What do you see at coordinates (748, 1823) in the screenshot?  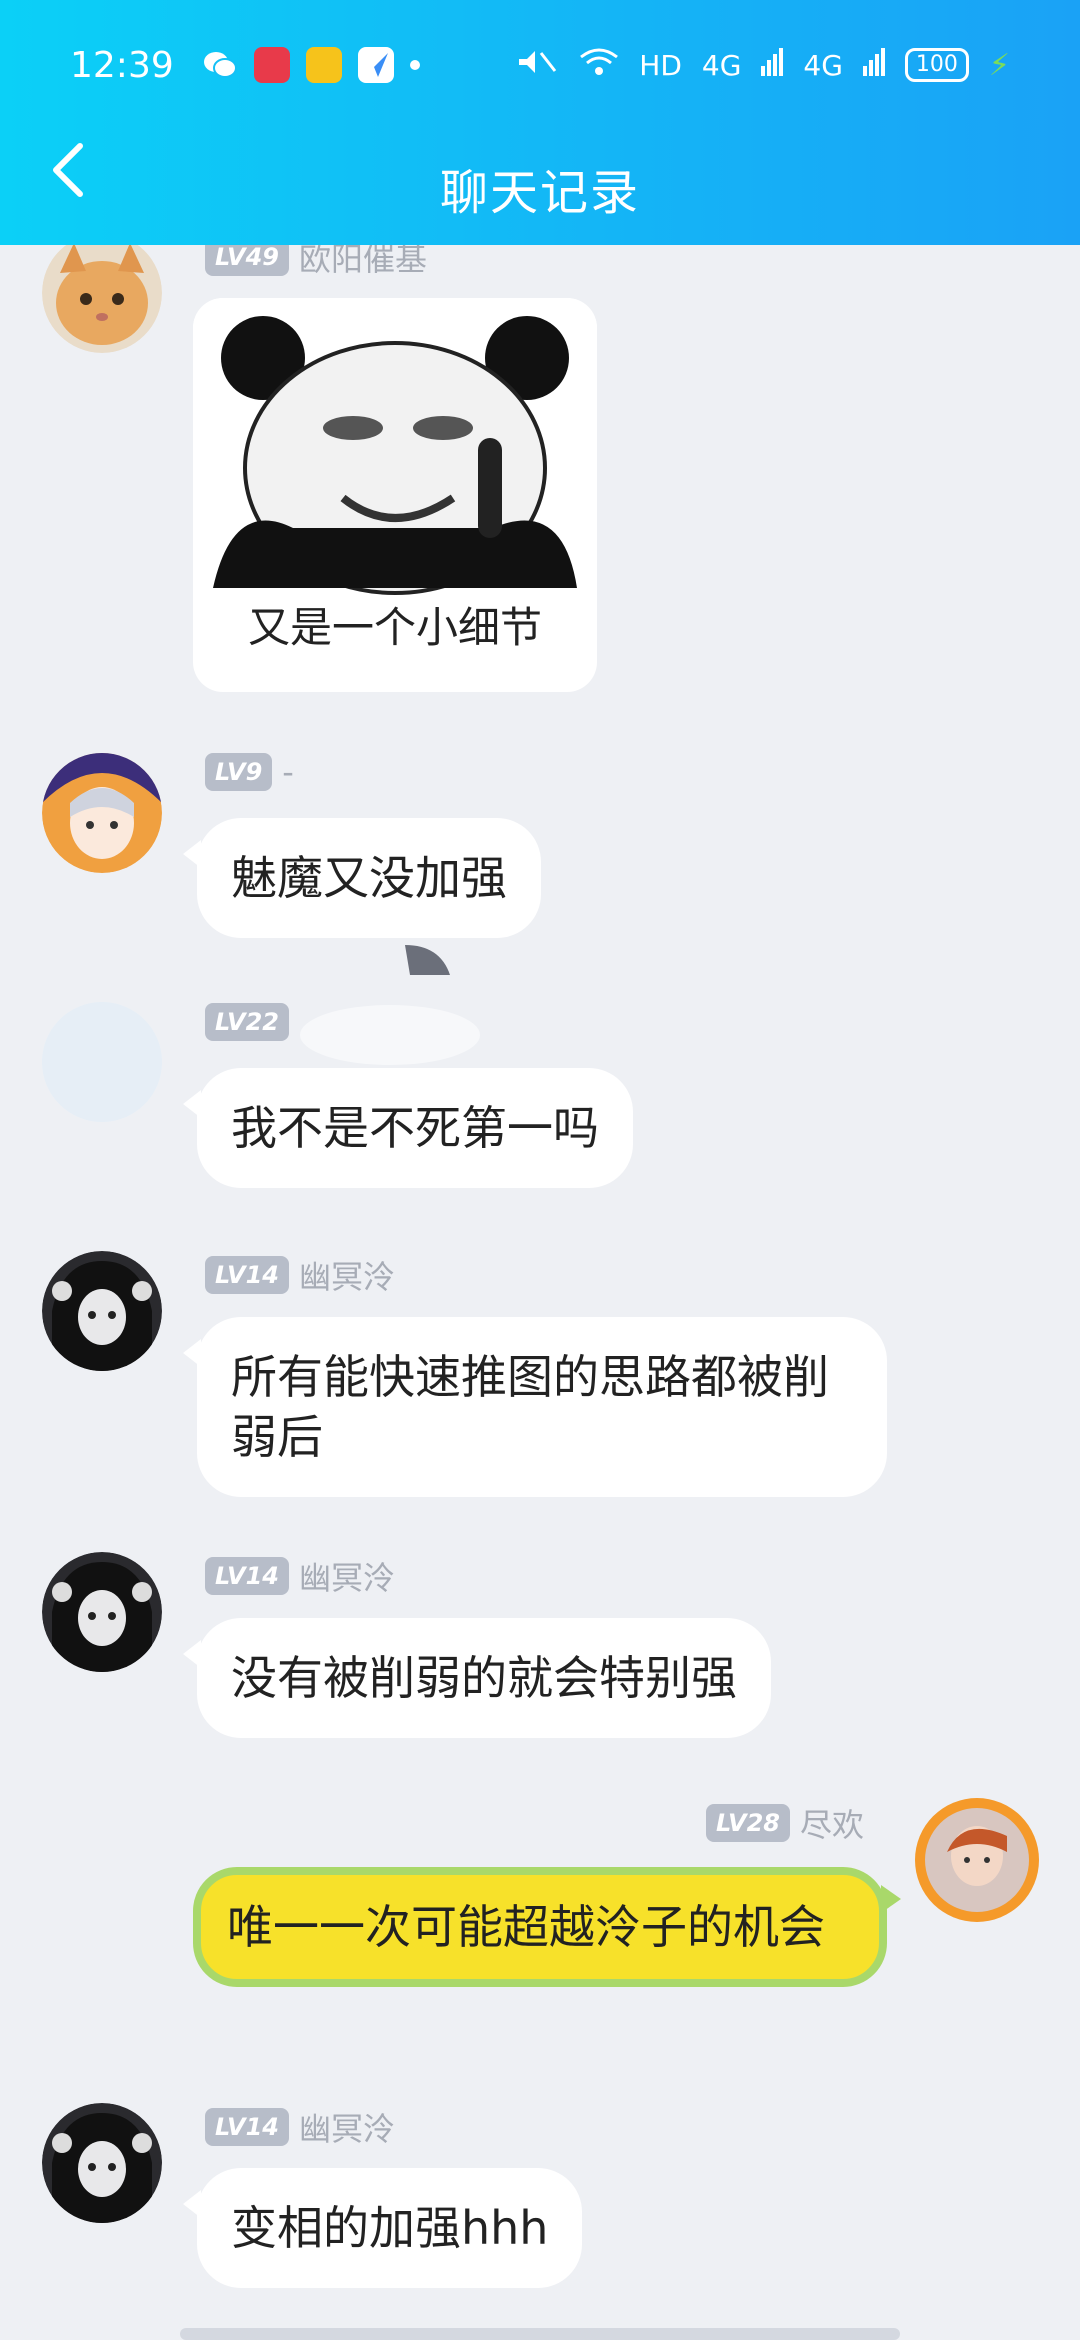 I see `level-badge: LV28` at bounding box center [748, 1823].